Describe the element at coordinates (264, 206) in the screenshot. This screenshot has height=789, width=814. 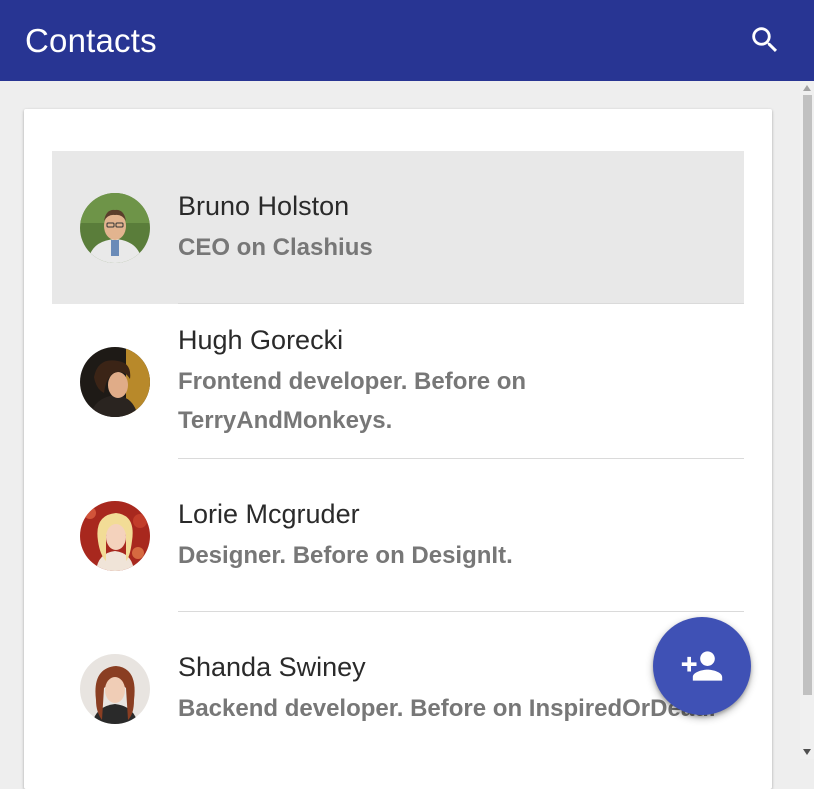
I see `contact-name: Bruno Holston` at that location.